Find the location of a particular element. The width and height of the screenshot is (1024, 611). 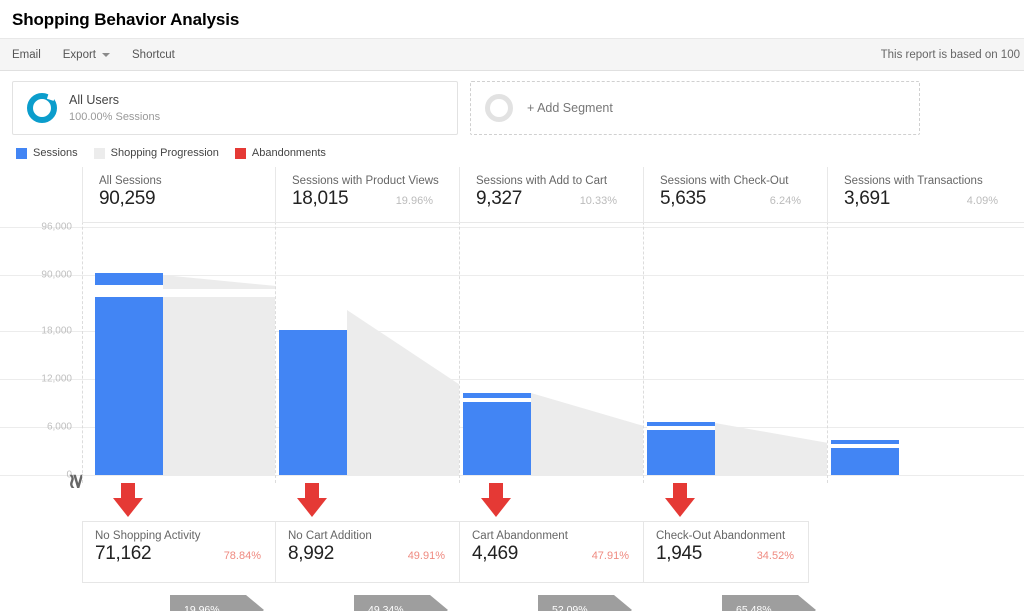

transition-label-0: 19.96% is located at coordinates (202, 607).